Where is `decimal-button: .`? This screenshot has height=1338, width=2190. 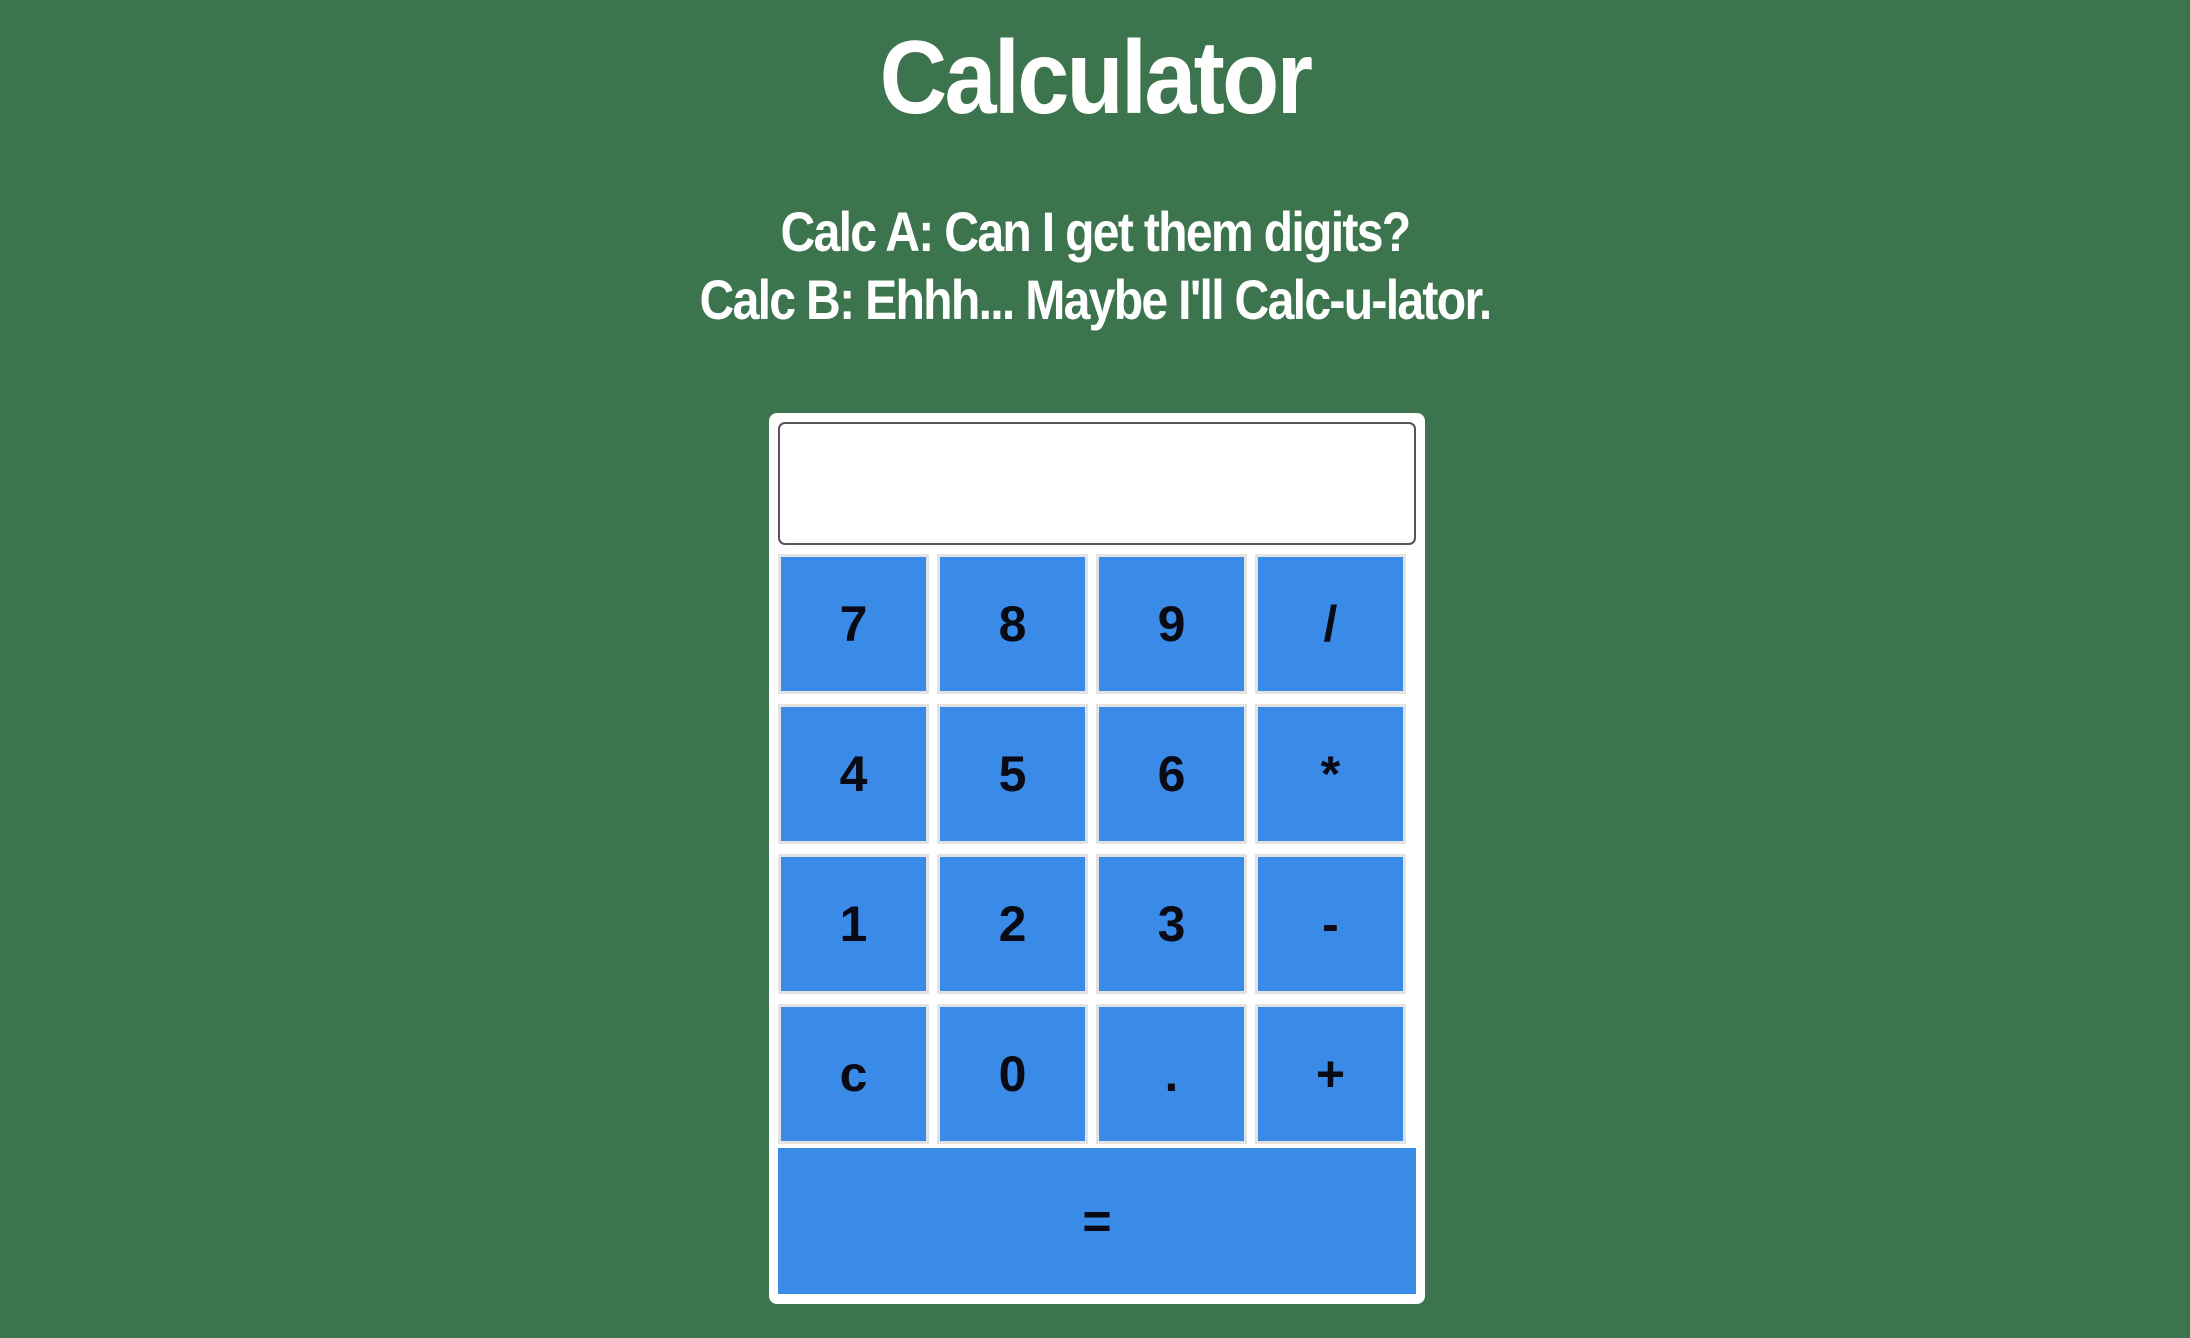
decimal-button: . is located at coordinates (1171, 1074).